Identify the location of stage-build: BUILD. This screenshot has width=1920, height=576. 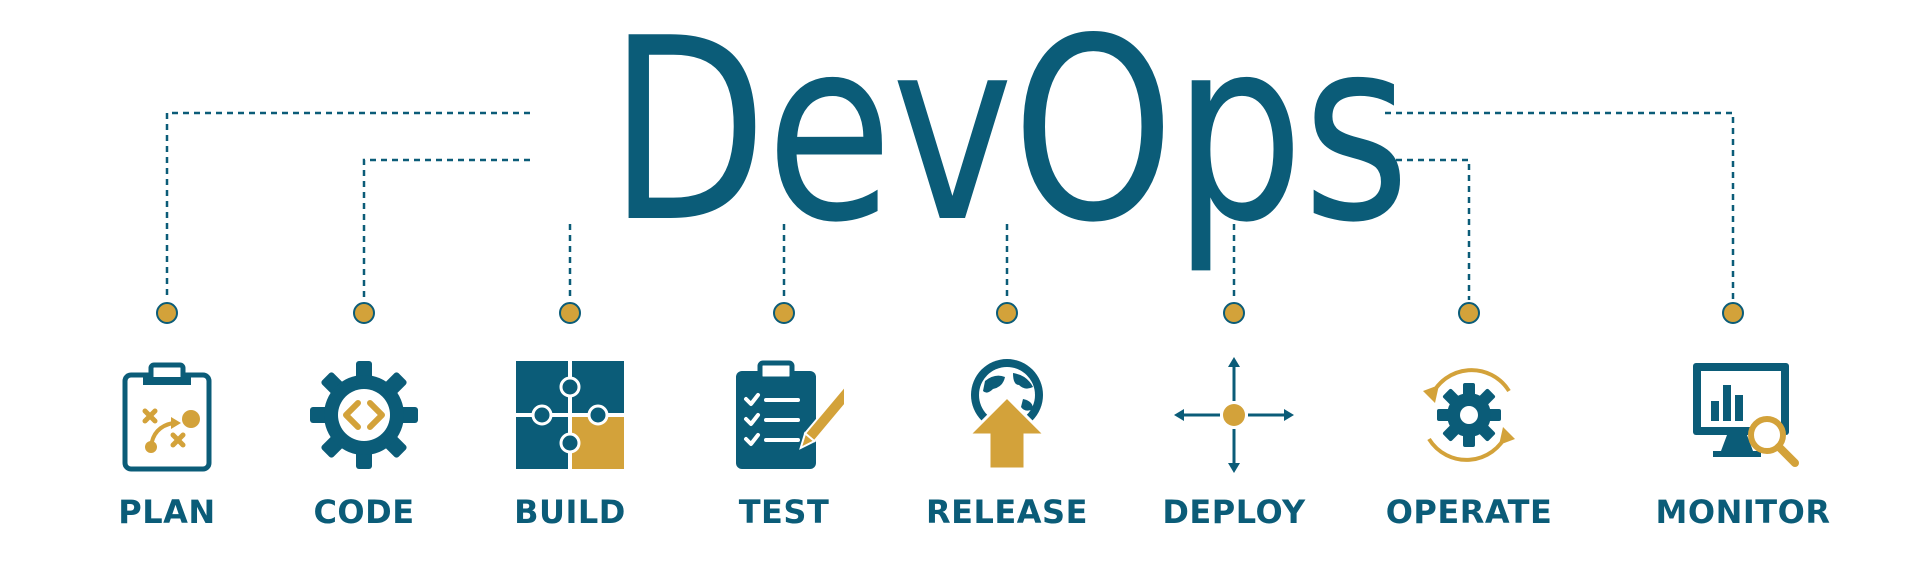
(570, 455).